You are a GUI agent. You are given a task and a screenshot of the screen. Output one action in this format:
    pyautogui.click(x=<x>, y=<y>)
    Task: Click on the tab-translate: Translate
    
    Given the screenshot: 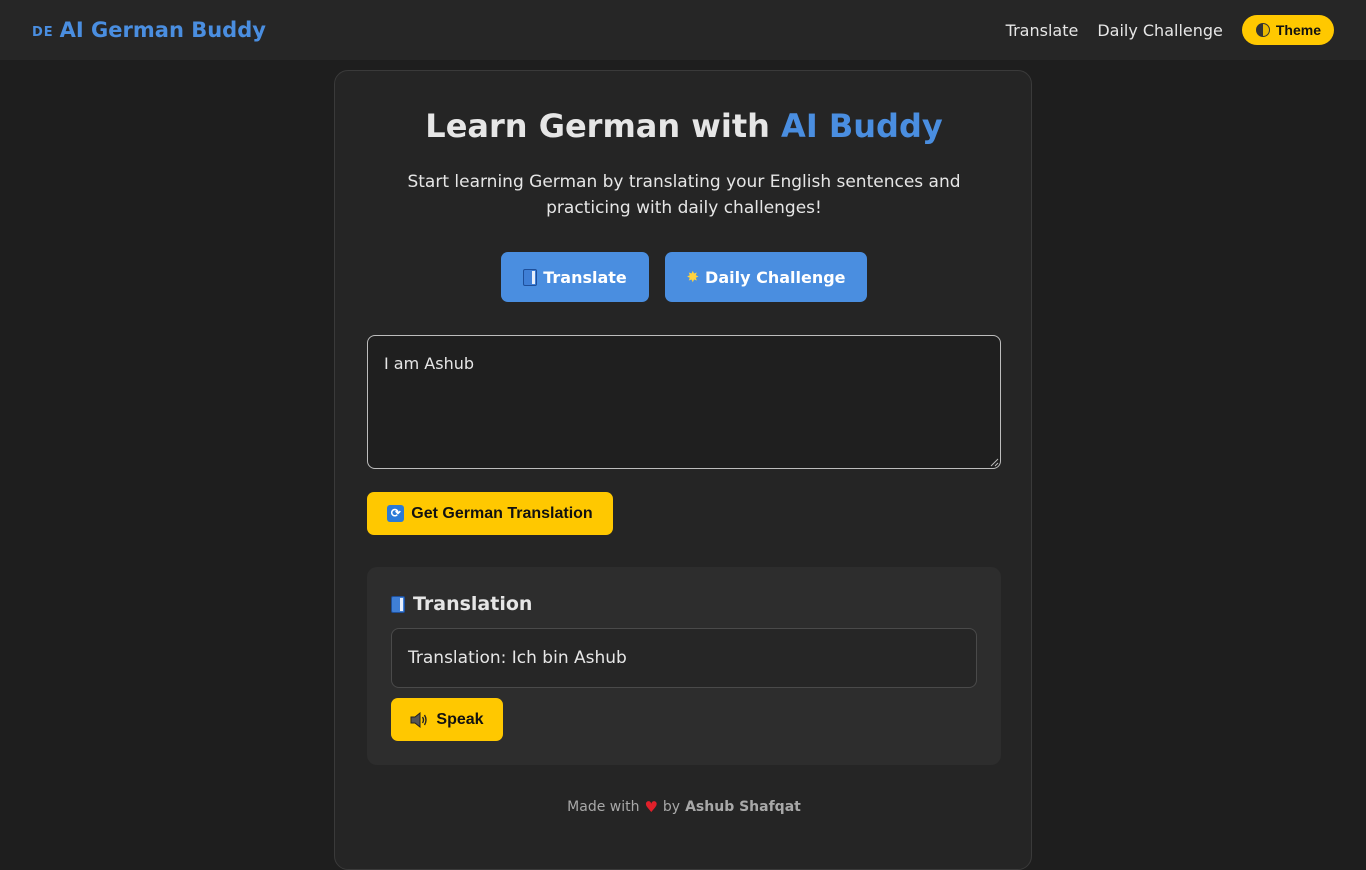 What is the action you would take?
    pyautogui.click(x=575, y=277)
    